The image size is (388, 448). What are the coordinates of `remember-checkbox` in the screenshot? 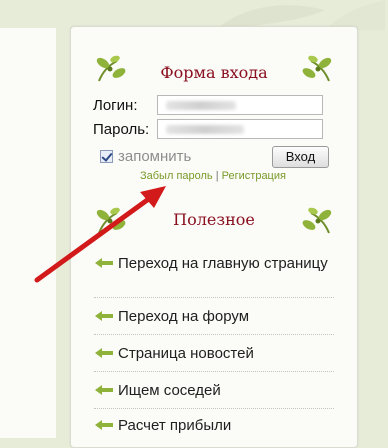 It's located at (106, 156).